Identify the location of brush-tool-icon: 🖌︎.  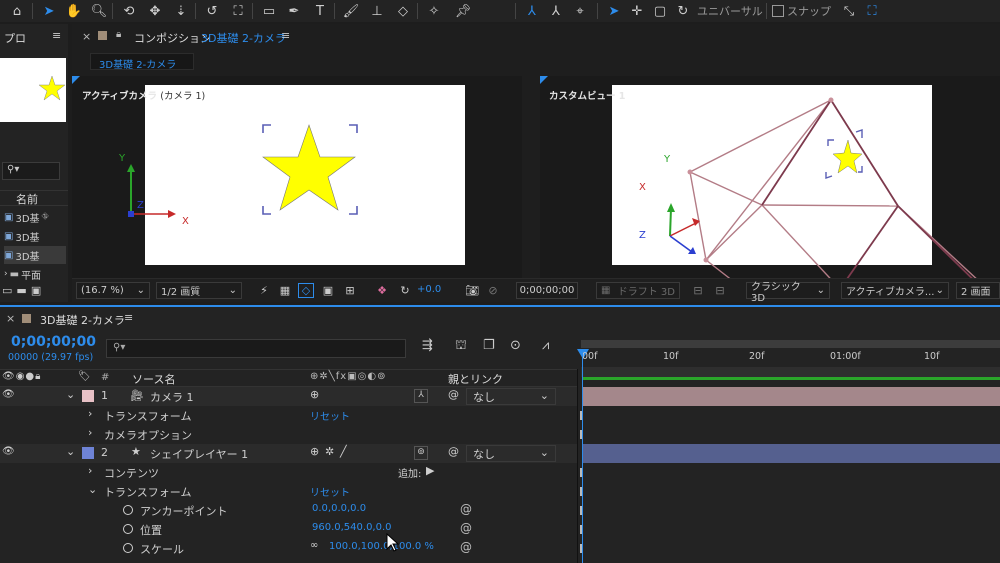
(351, 11).